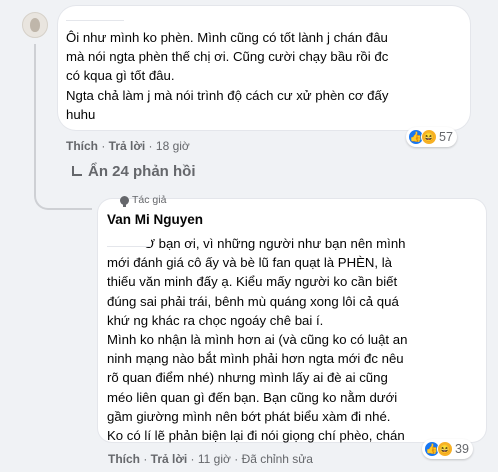  Describe the element at coordinates (462, 449) in the screenshot. I see `reply-reaction-count: 39` at that location.